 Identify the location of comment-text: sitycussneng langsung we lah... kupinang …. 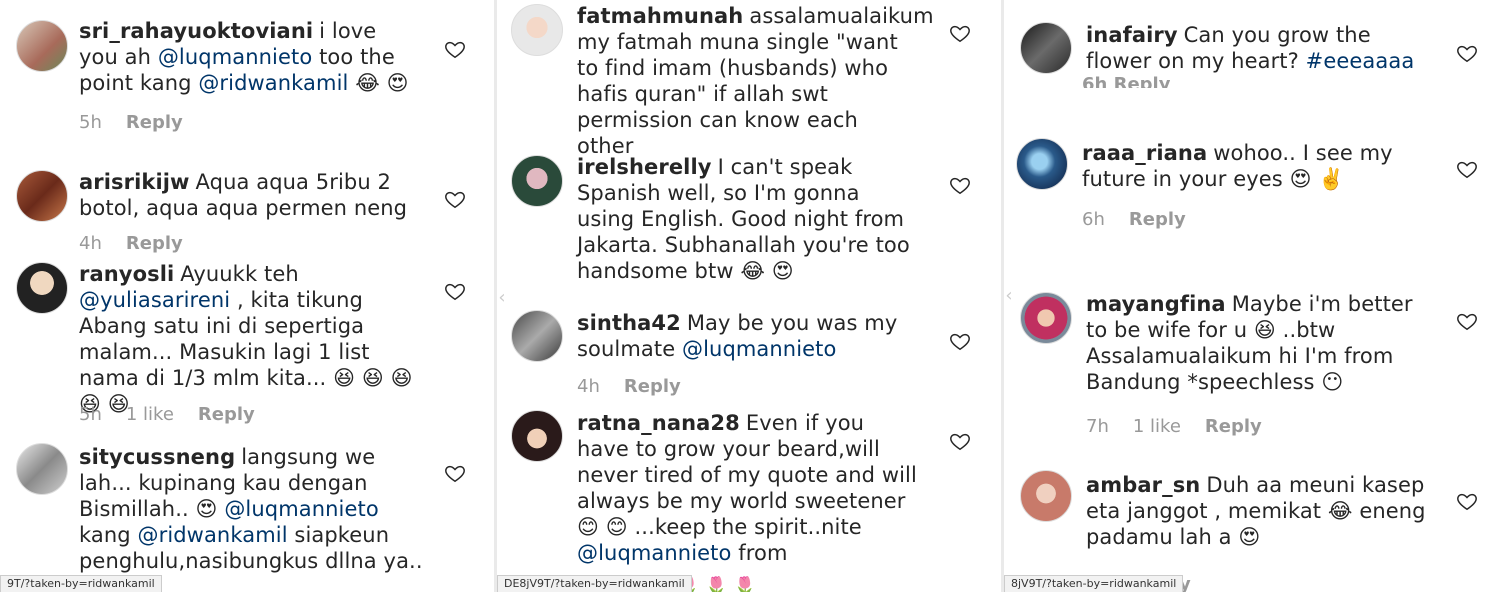
(251, 509).